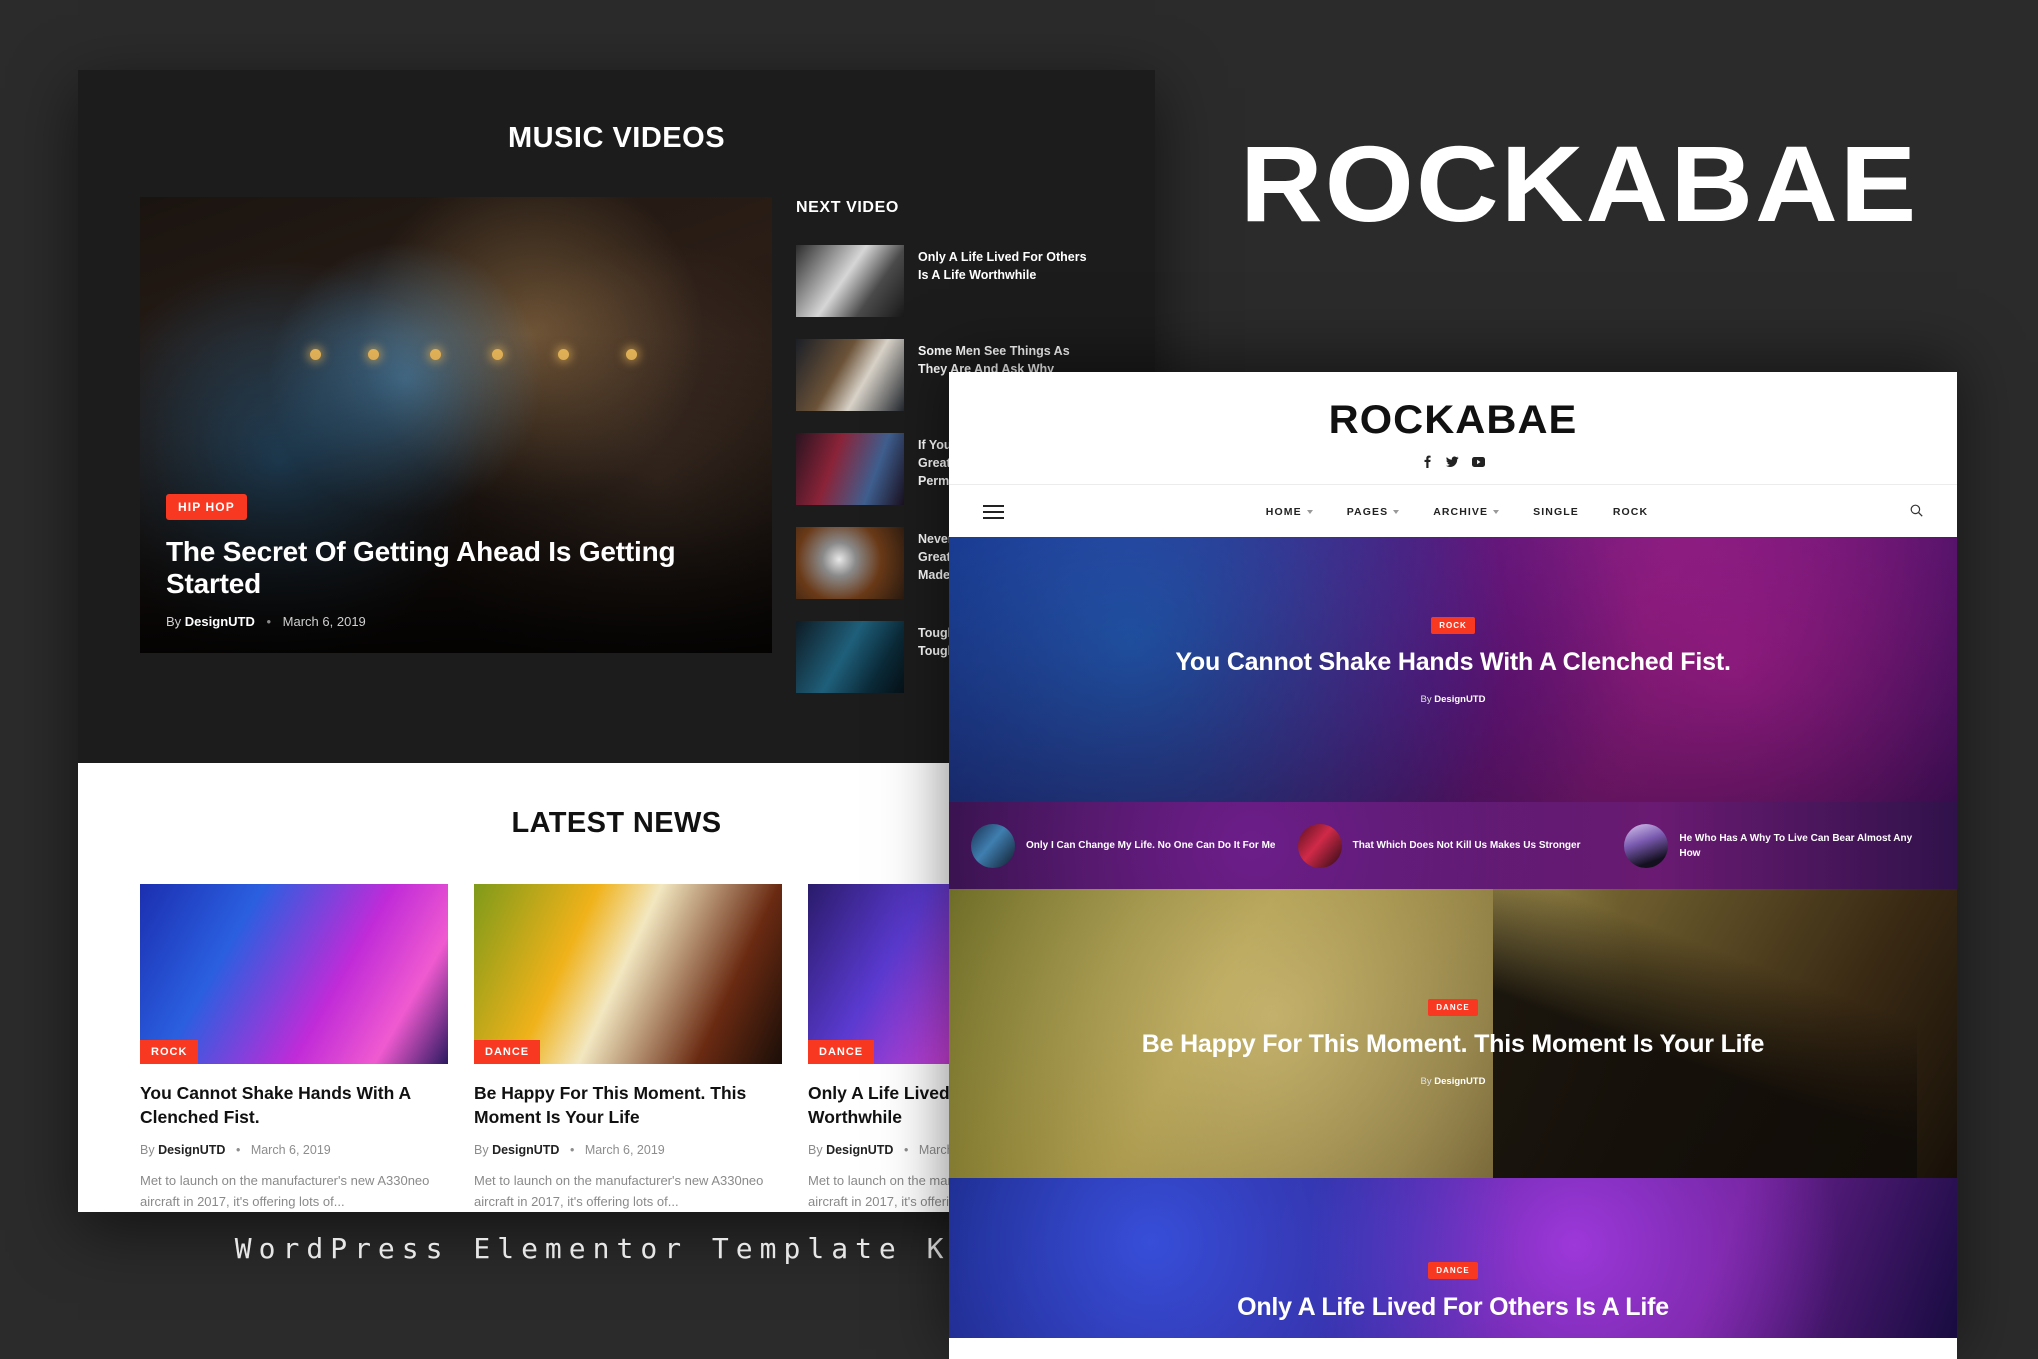  I want to click on youtube-icon, so click(1478, 461).